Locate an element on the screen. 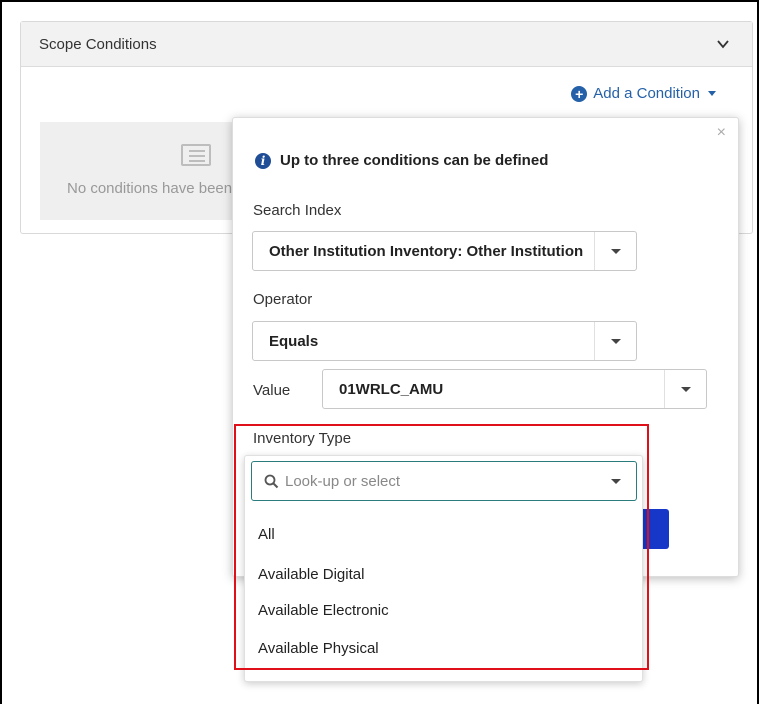 This screenshot has width=759, height=704. operator-value: Equals is located at coordinates (294, 341).